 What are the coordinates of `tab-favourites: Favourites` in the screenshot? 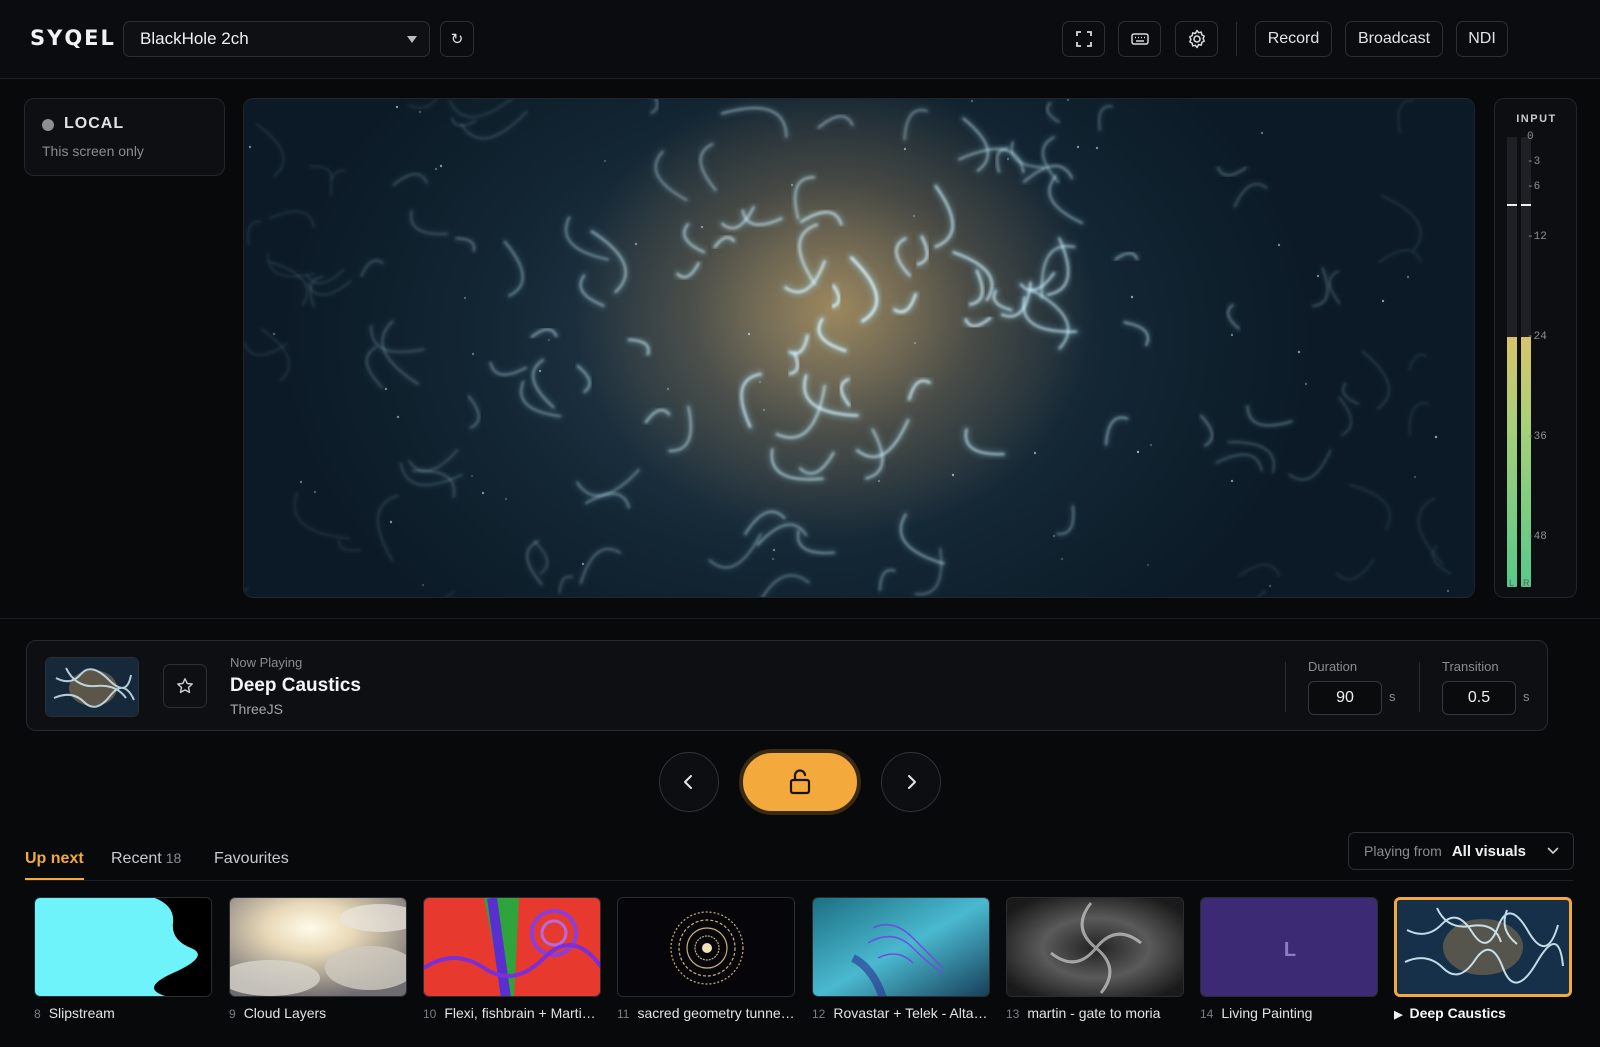 It's located at (251, 859).